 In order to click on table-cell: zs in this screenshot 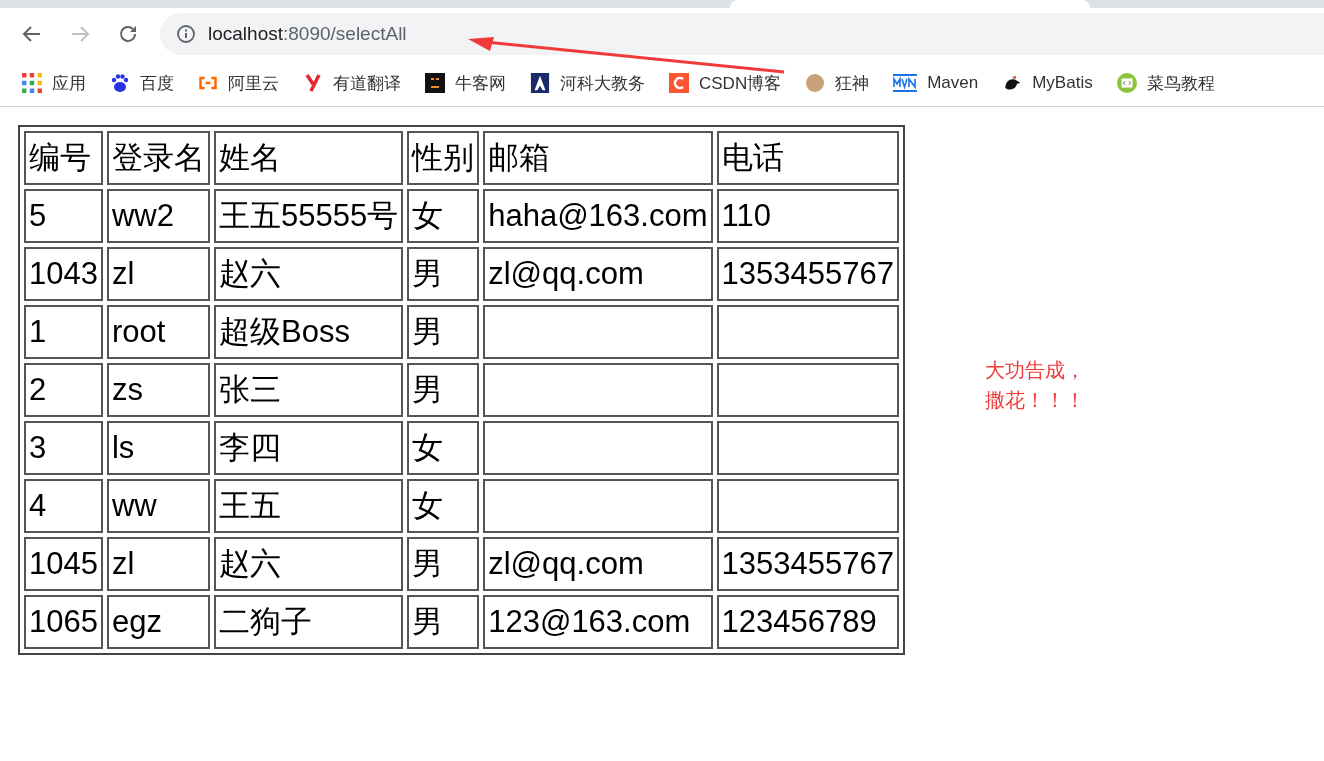, I will do `click(158, 390)`.